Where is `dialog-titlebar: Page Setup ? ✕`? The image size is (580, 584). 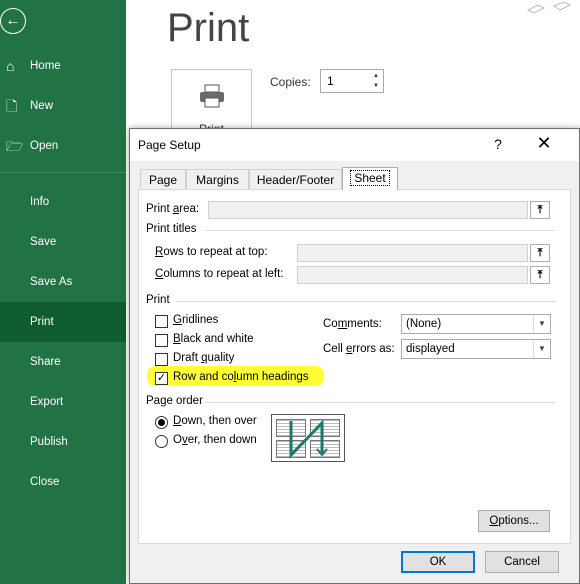 dialog-titlebar: Page Setup ? ✕ is located at coordinates (354, 145).